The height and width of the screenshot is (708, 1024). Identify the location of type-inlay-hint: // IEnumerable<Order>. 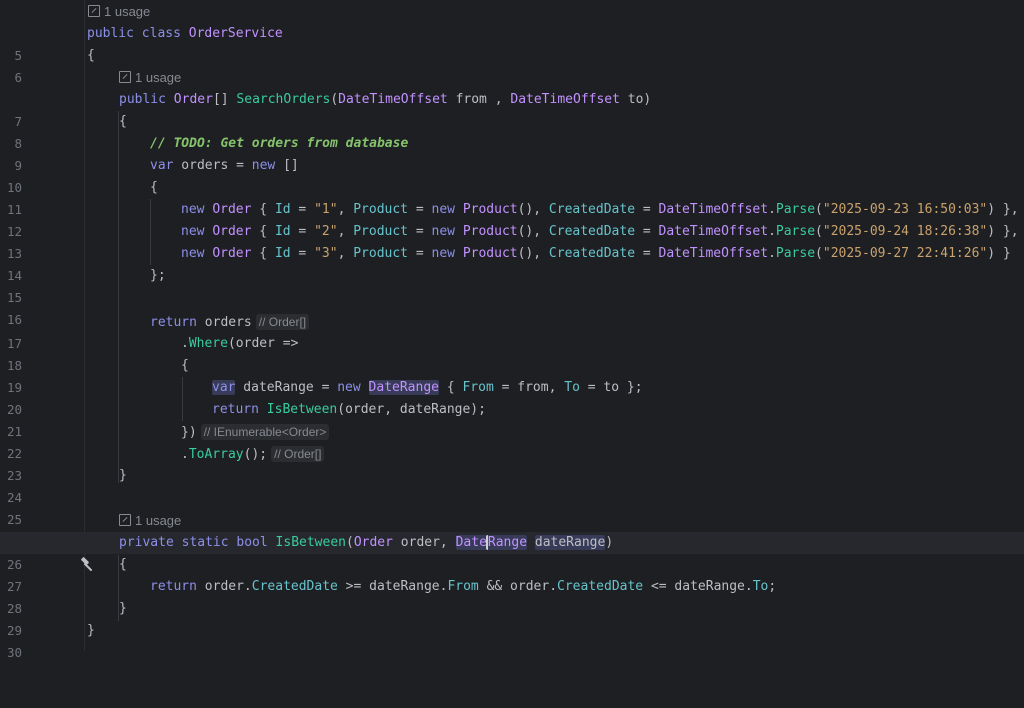
(265, 432).